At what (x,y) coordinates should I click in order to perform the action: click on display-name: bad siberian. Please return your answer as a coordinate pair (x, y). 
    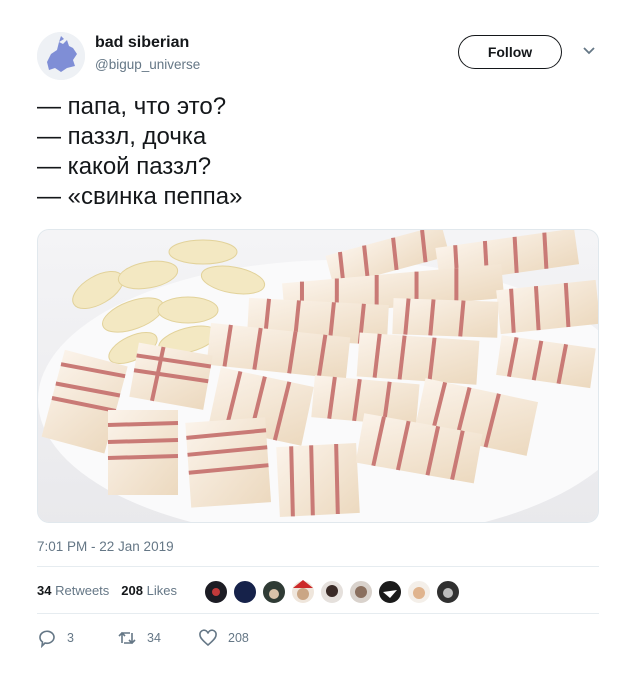
    Looking at the image, I should click on (142, 43).